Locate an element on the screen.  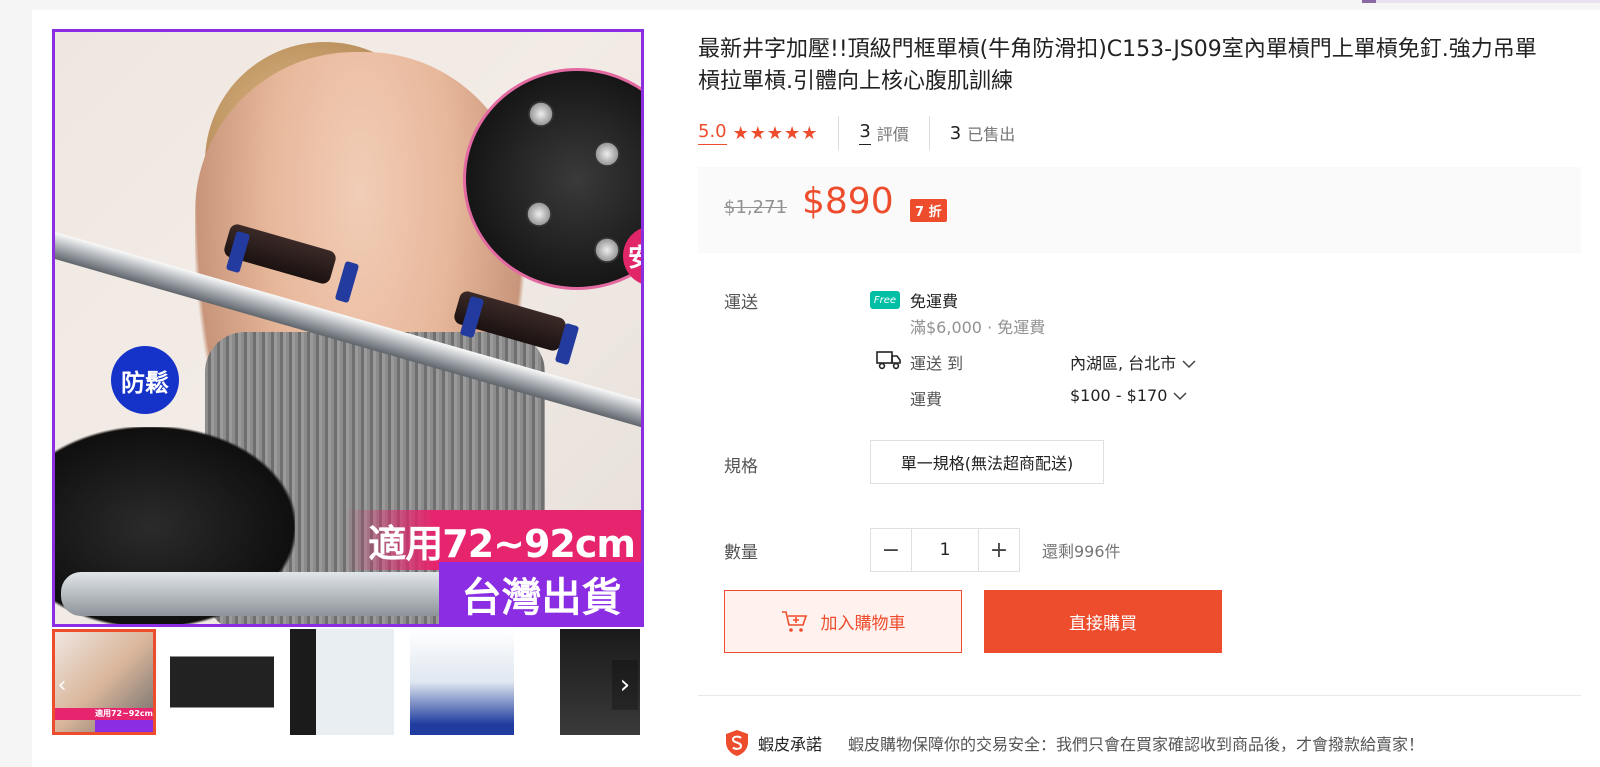
shield-icon is located at coordinates (737, 743).